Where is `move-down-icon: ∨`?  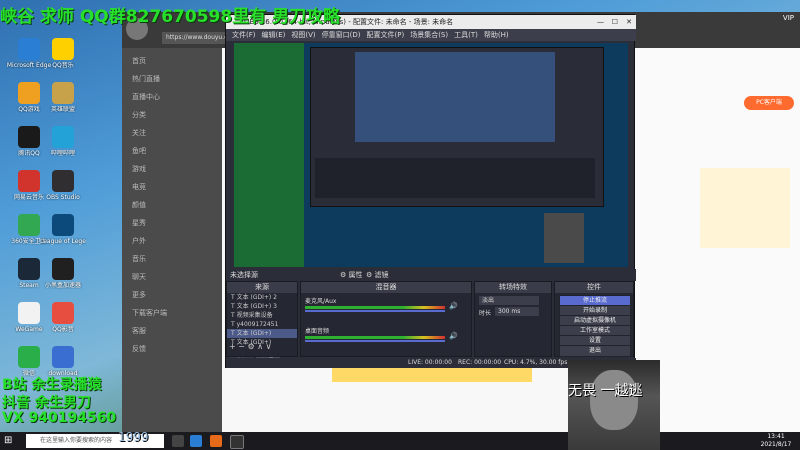 move-down-icon: ∨ is located at coordinates (269, 346).